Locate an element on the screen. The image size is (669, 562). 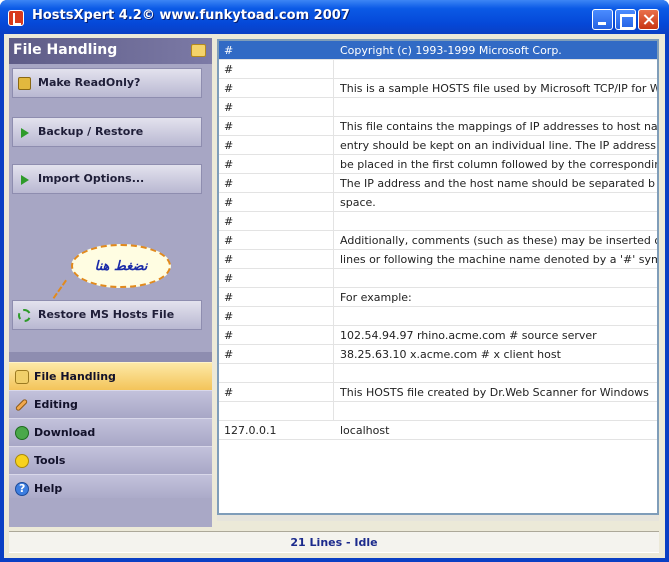
callout-text: نضغط هنا is located at coordinates (121, 266).